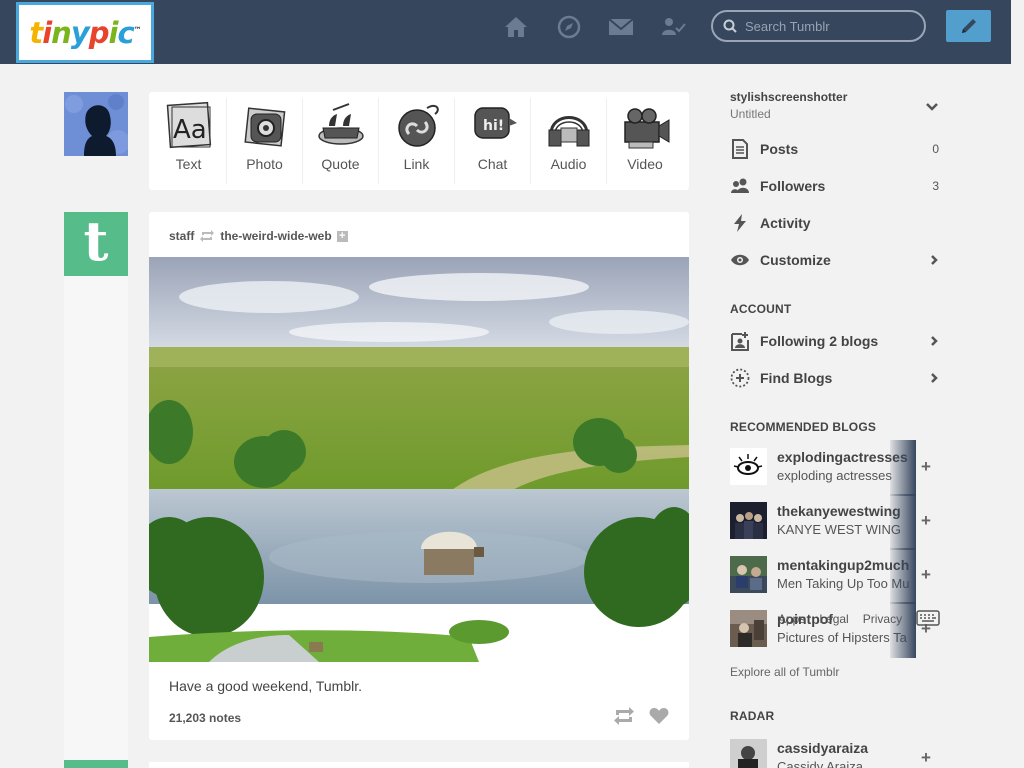 The image size is (1024, 768). I want to click on camera-icon, so click(264, 127).